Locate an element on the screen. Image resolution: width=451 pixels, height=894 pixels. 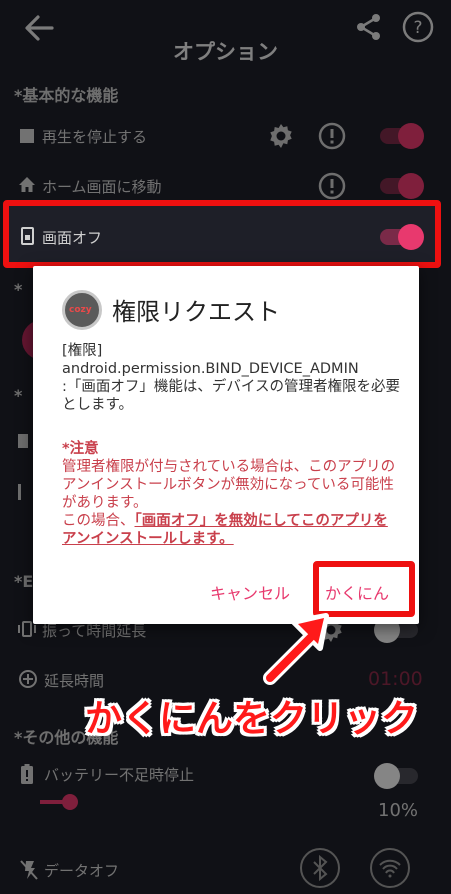
dialog-body-line: [権限] is located at coordinates (82, 351).